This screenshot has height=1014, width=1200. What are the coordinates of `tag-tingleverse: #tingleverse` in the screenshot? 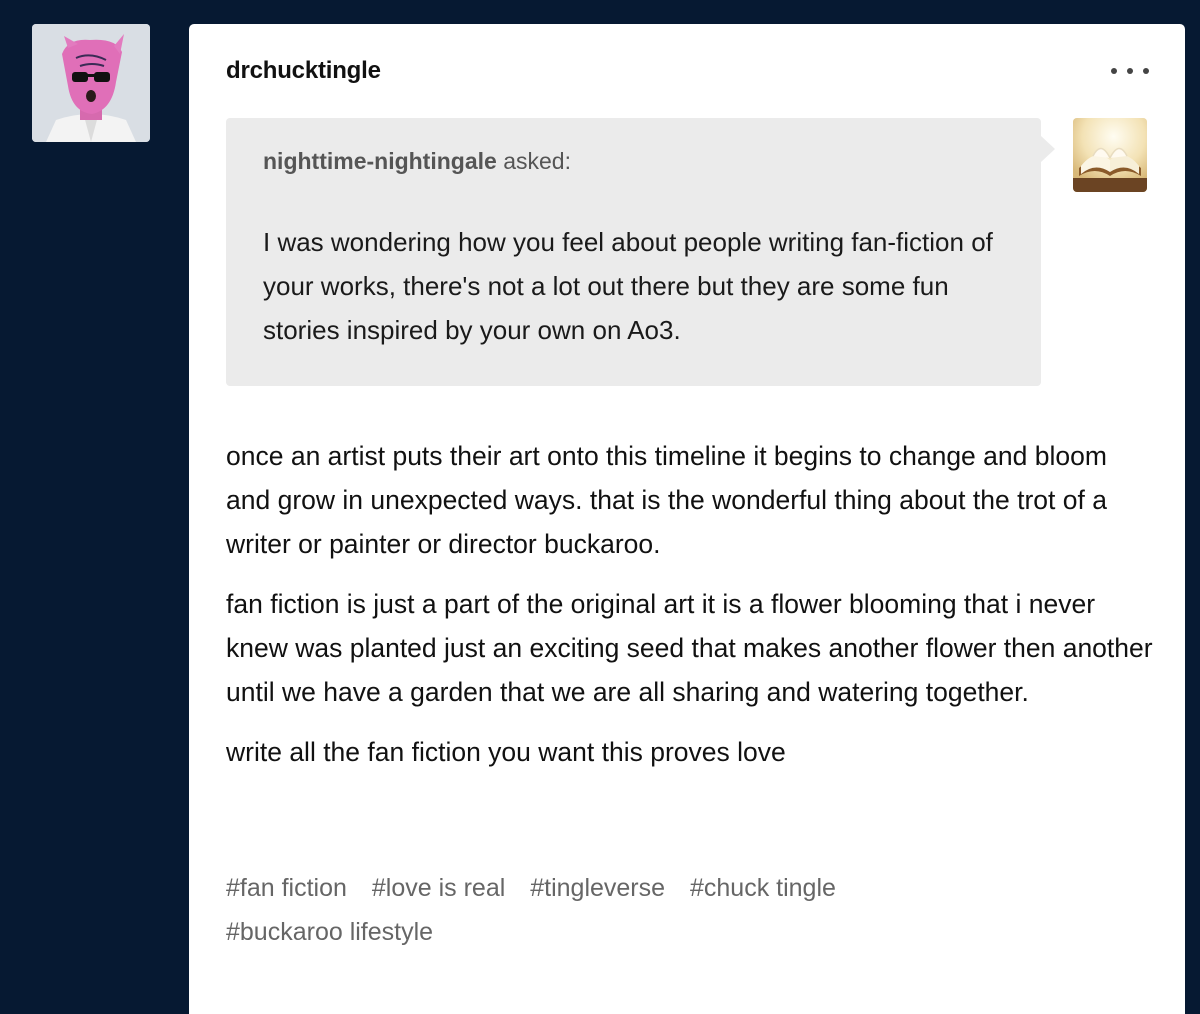 It's located at (597, 888).